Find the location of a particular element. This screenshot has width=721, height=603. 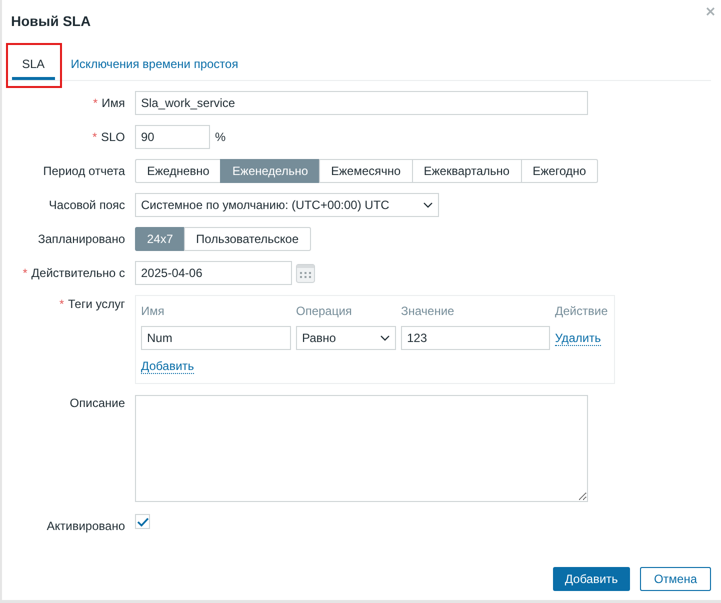

field-label: Запланировано is located at coordinates (81, 239).